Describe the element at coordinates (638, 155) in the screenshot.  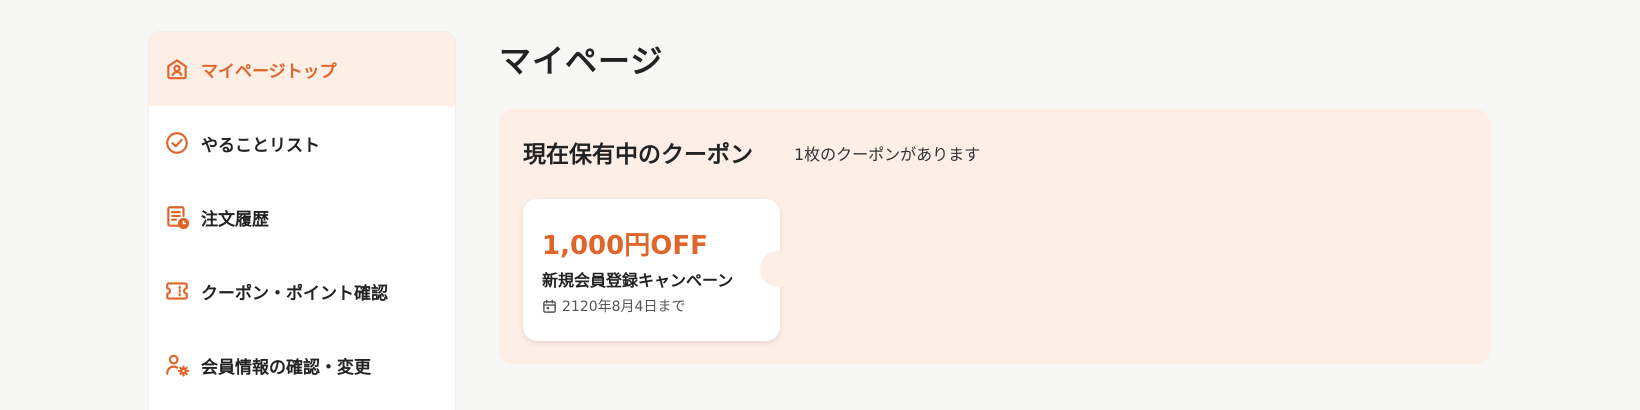
I see `coupon-section-heading: 現在保有中のクーポン` at that location.